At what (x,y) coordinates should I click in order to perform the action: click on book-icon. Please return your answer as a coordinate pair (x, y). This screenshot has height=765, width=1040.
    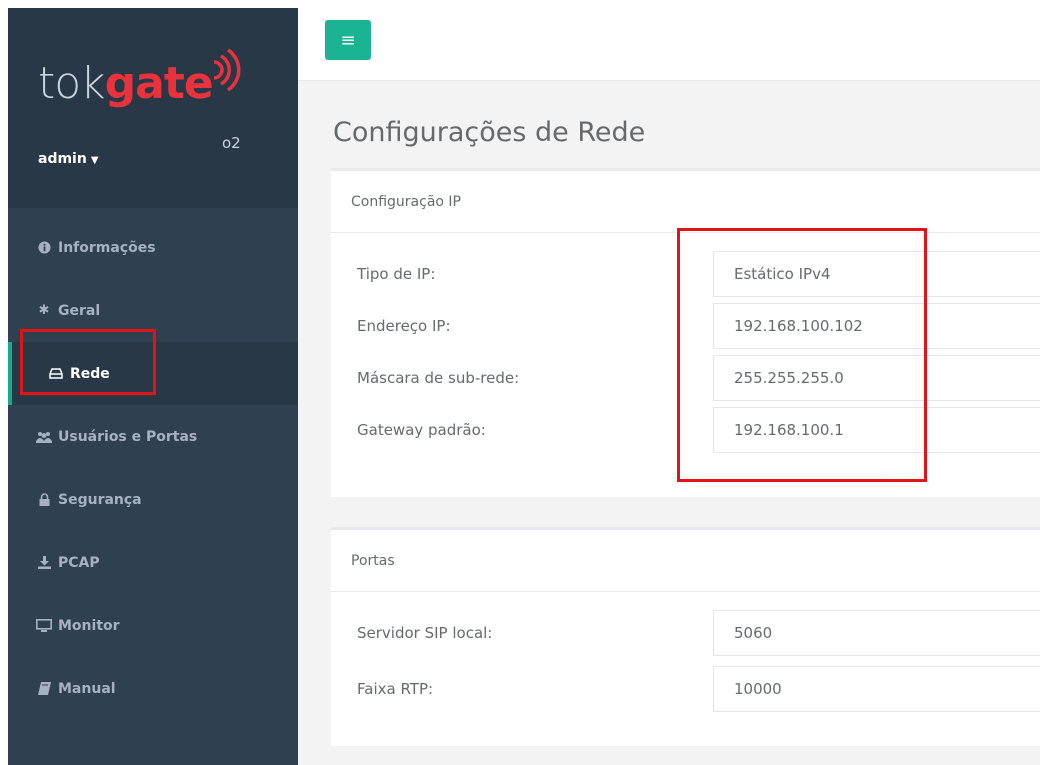
    Looking at the image, I should click on (44, 688).